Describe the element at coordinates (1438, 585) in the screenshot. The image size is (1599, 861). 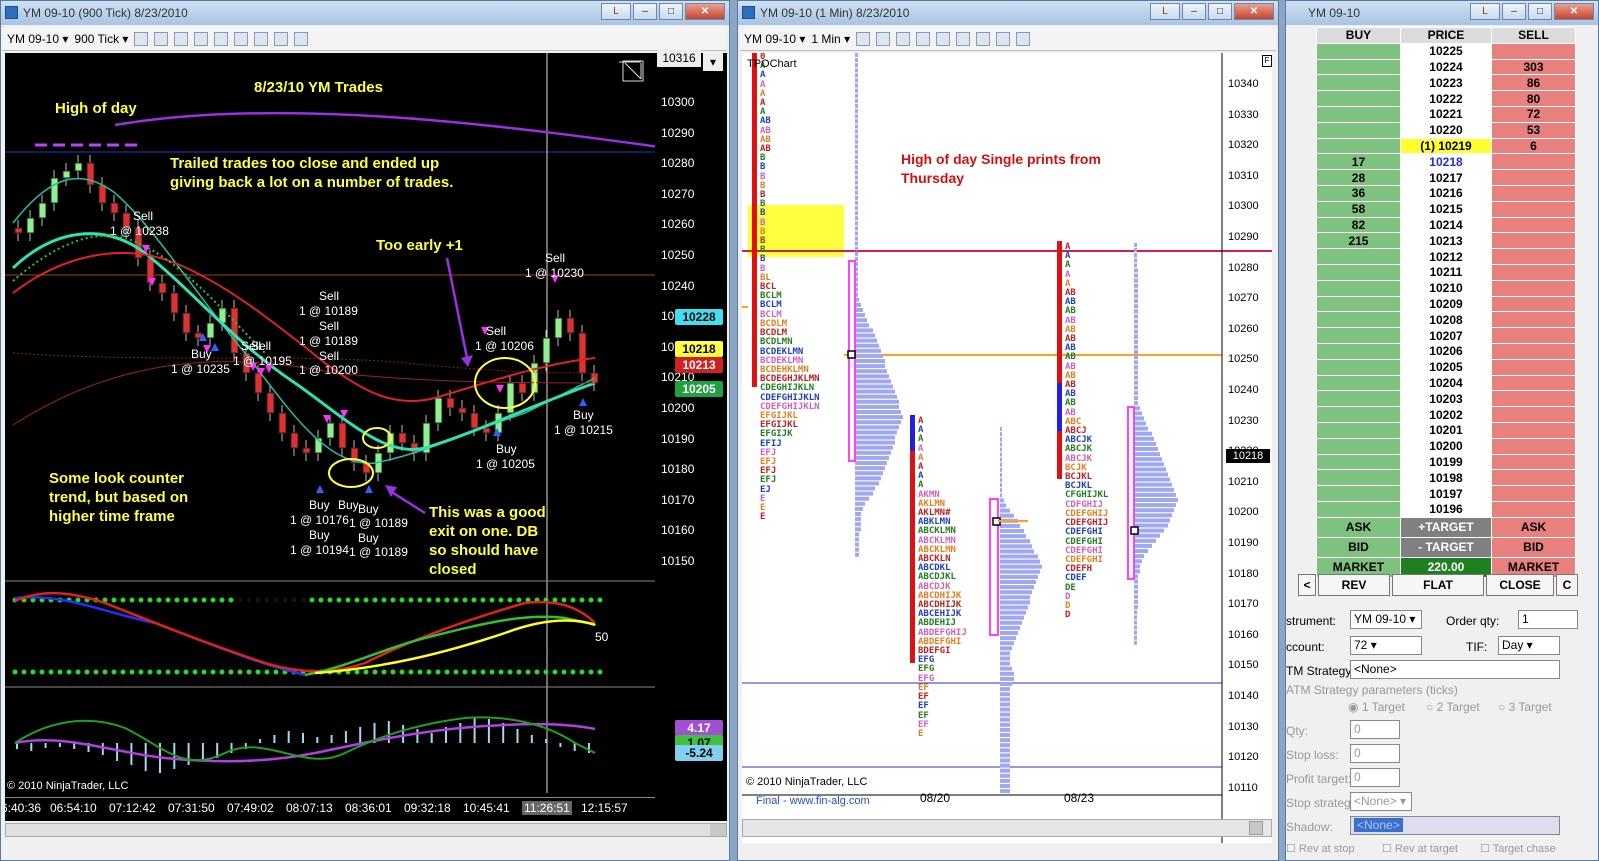
I see `flat-button: FLAT` at that location.